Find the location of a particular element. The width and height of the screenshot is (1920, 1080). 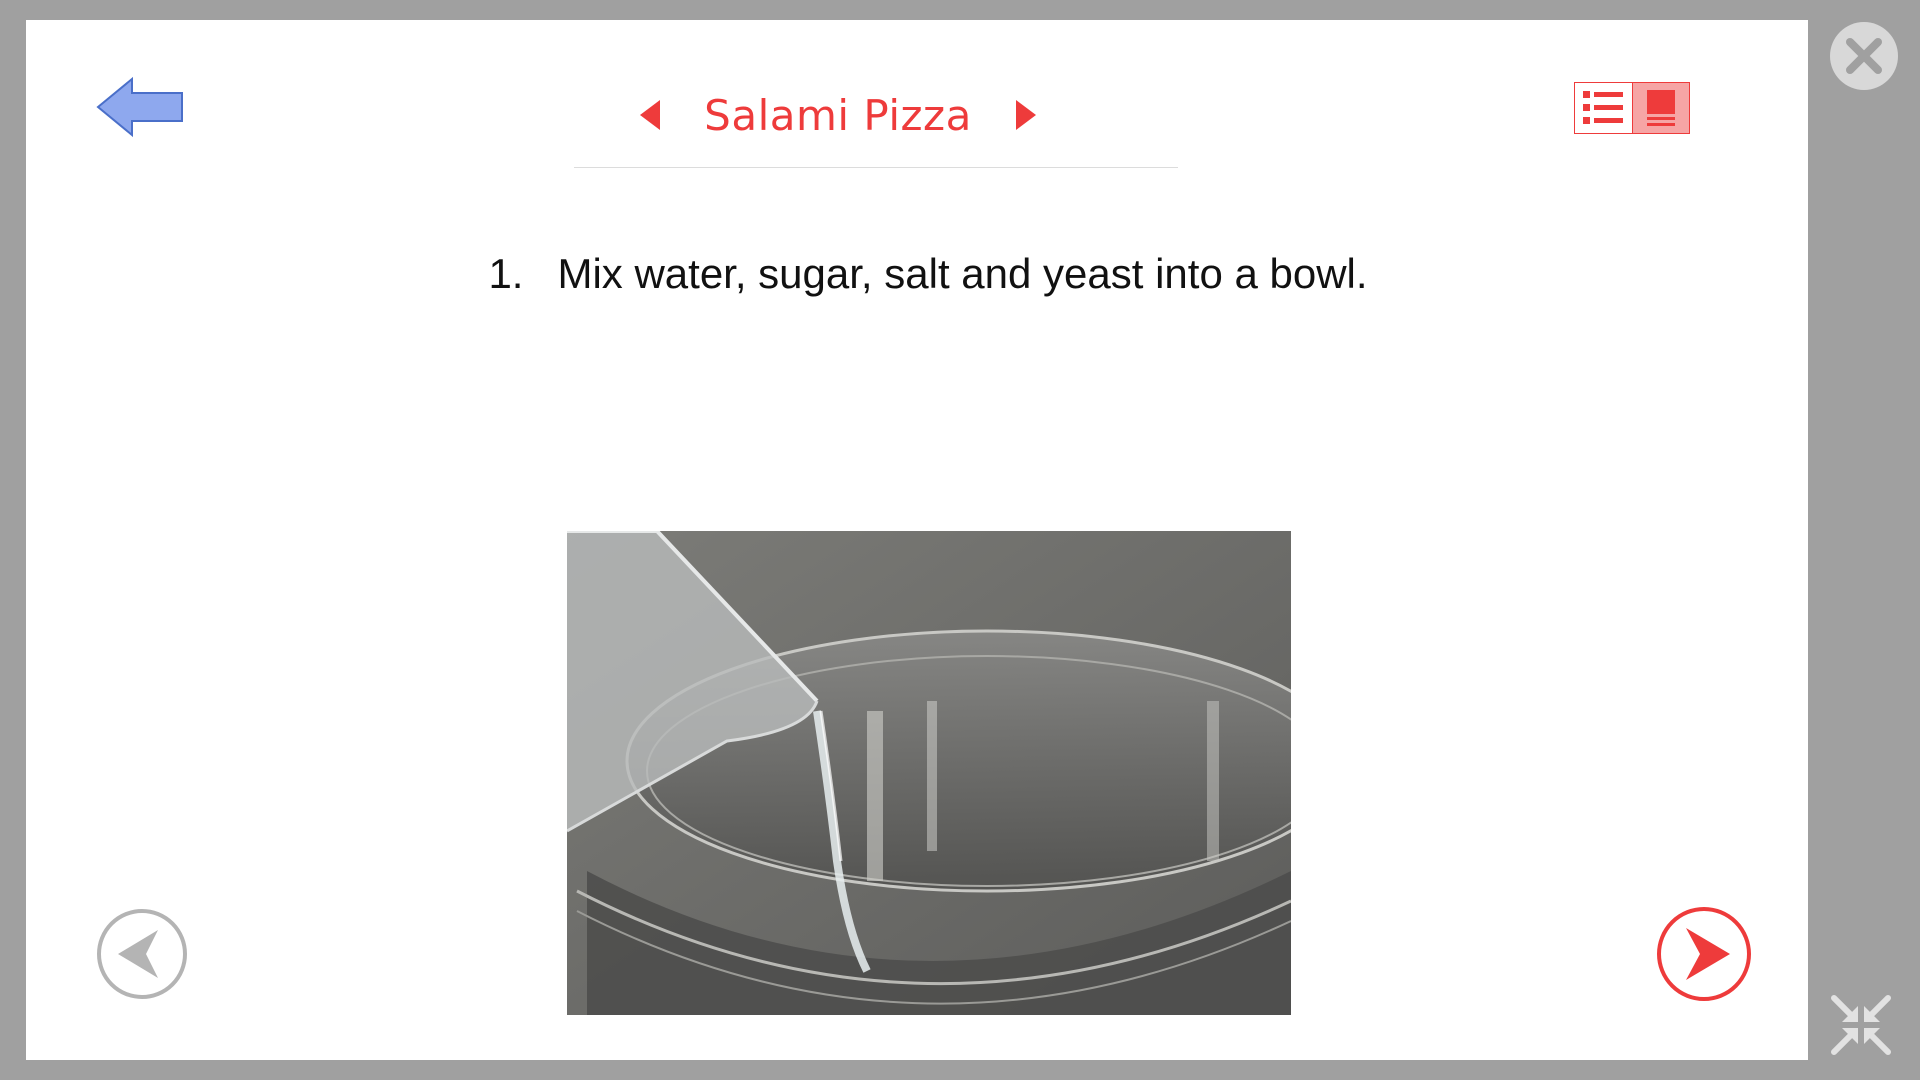

list-view-button is located at coordinates (1603, 108).